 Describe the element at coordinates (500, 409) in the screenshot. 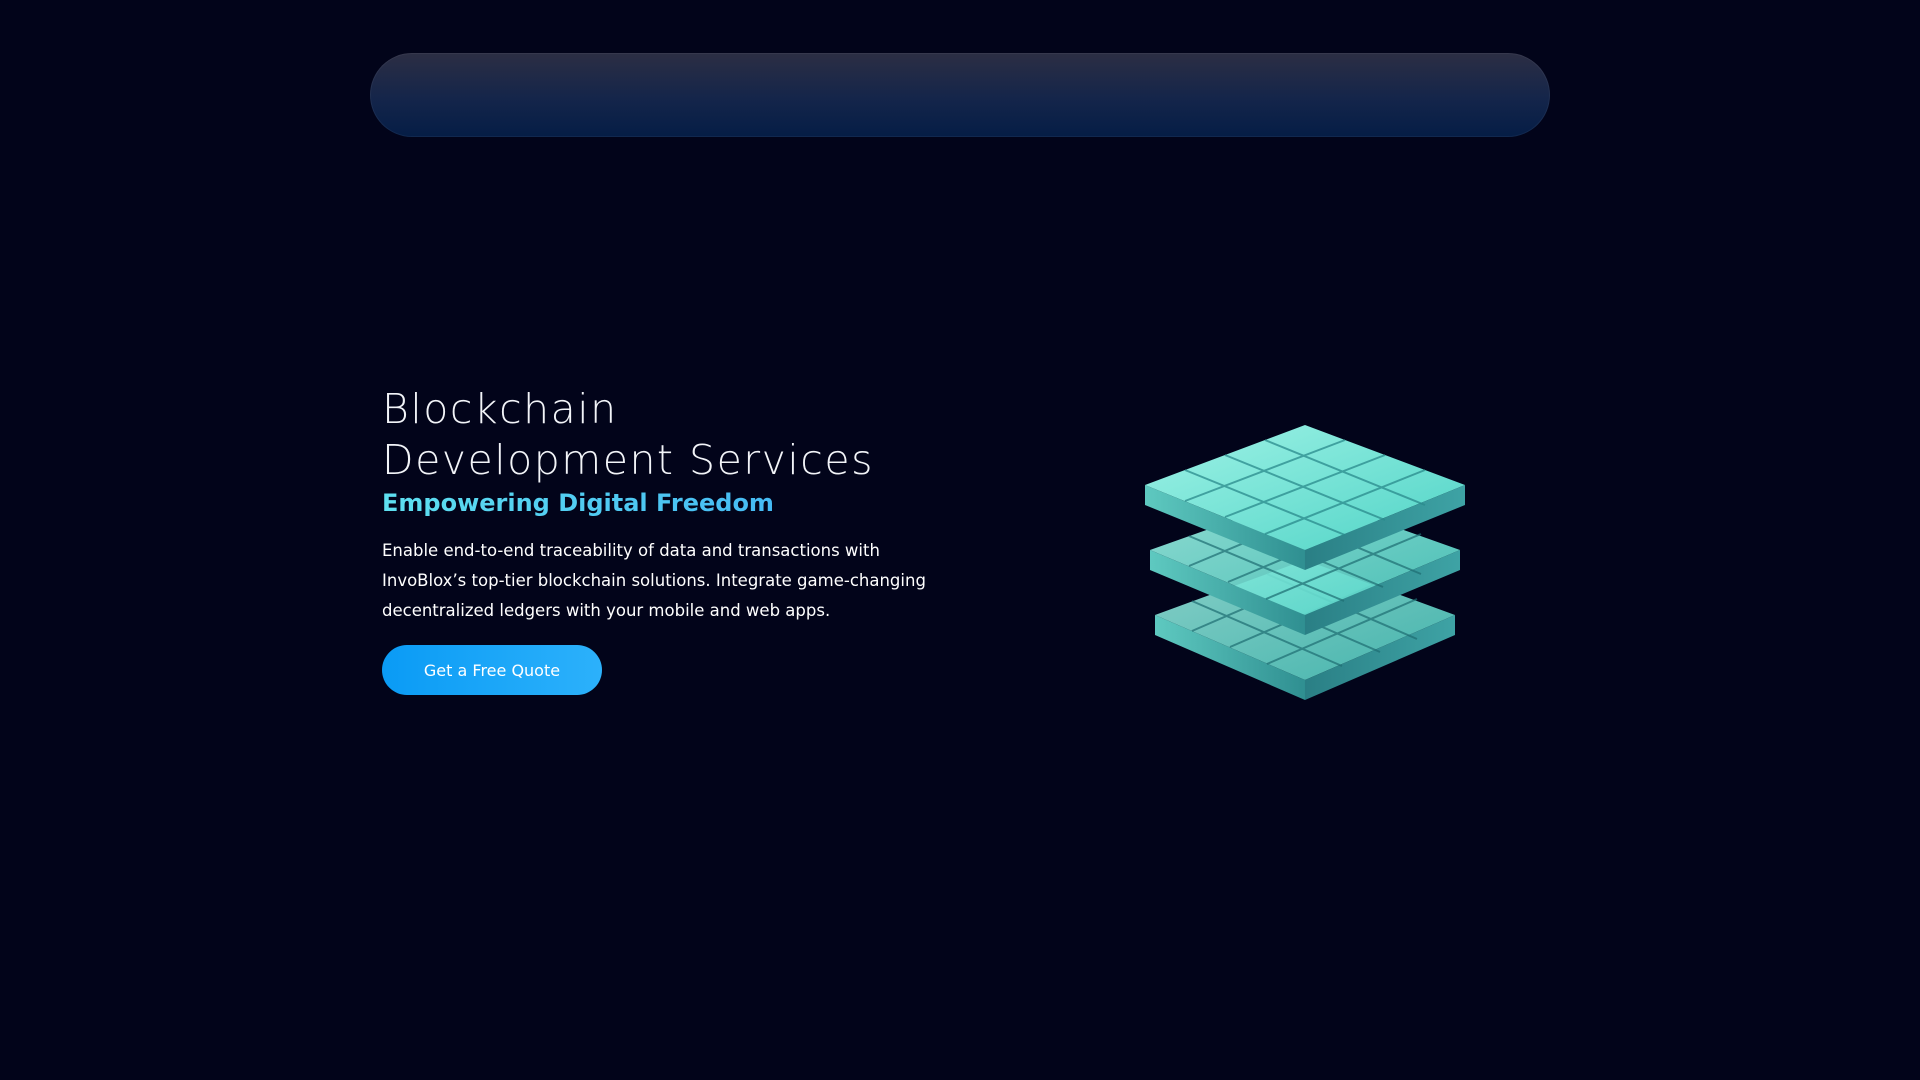

I see `hero-title-line1: Blockchain` at that location.